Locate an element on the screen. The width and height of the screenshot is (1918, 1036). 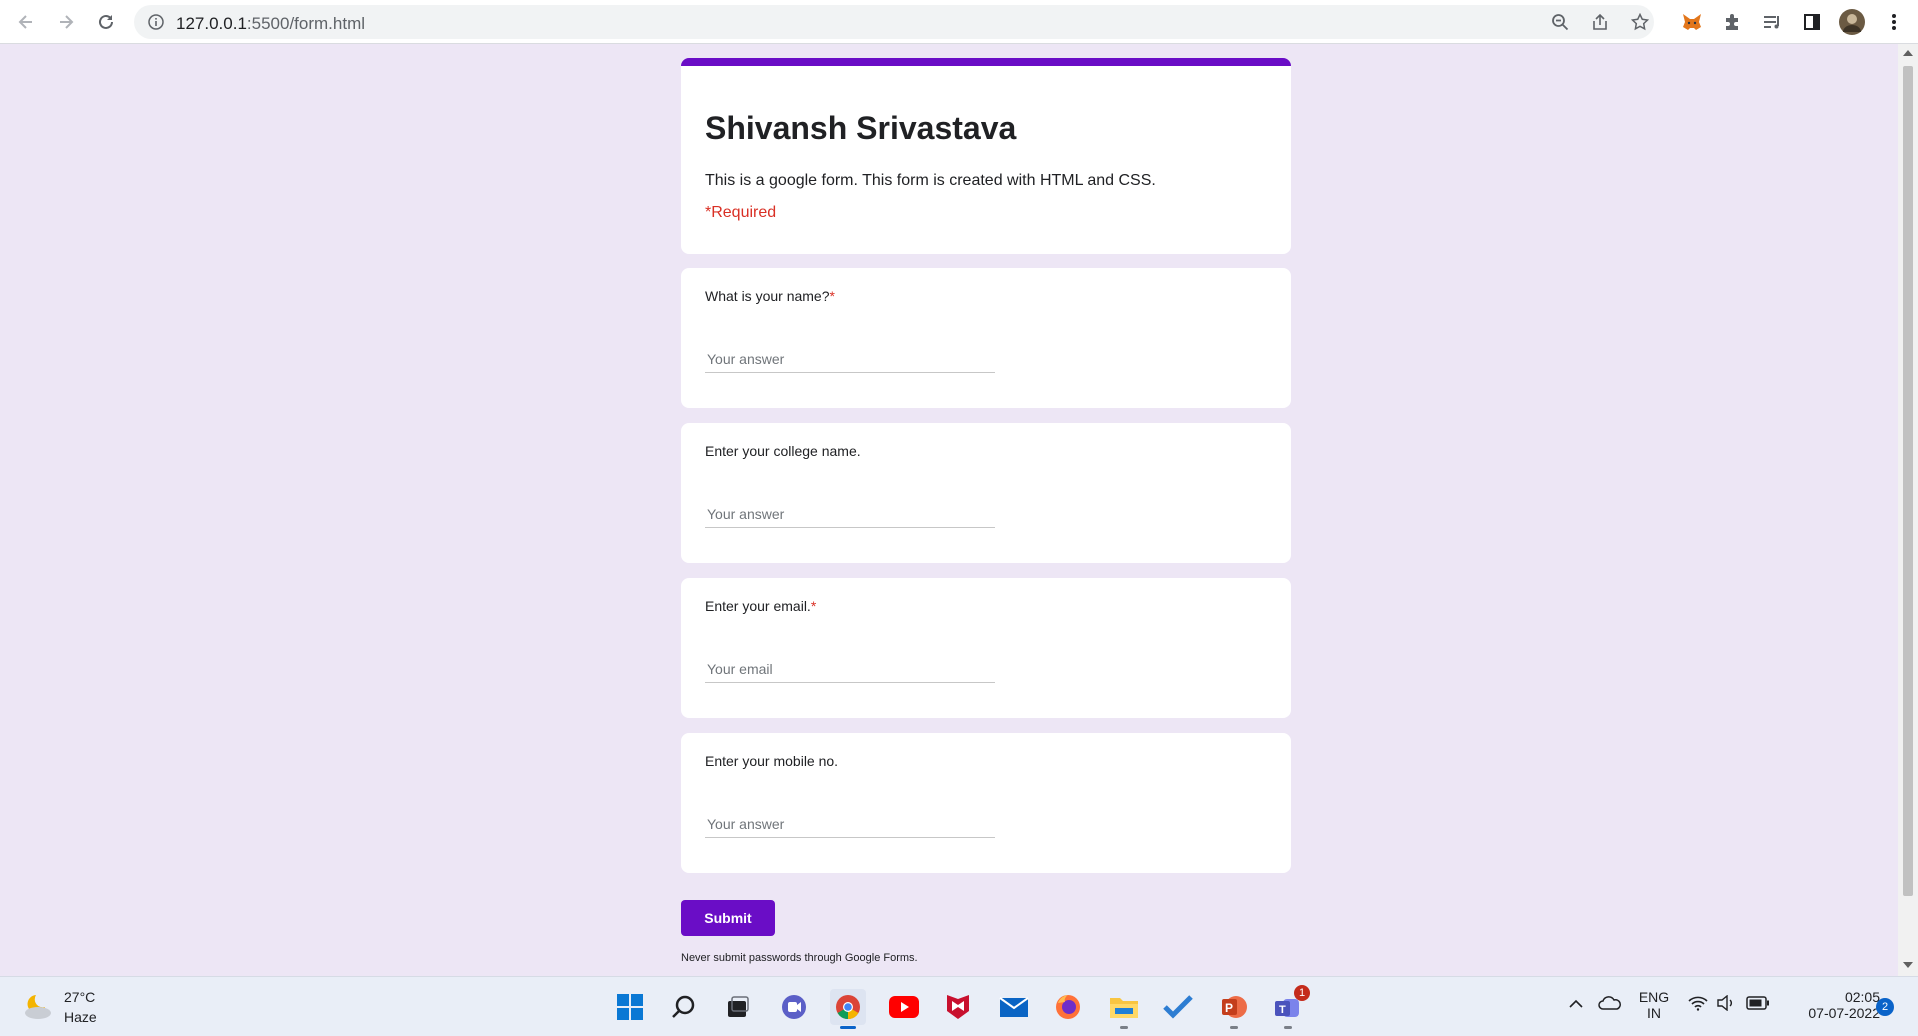
scrollbar-thumb is located at coordinates (1908, 481).